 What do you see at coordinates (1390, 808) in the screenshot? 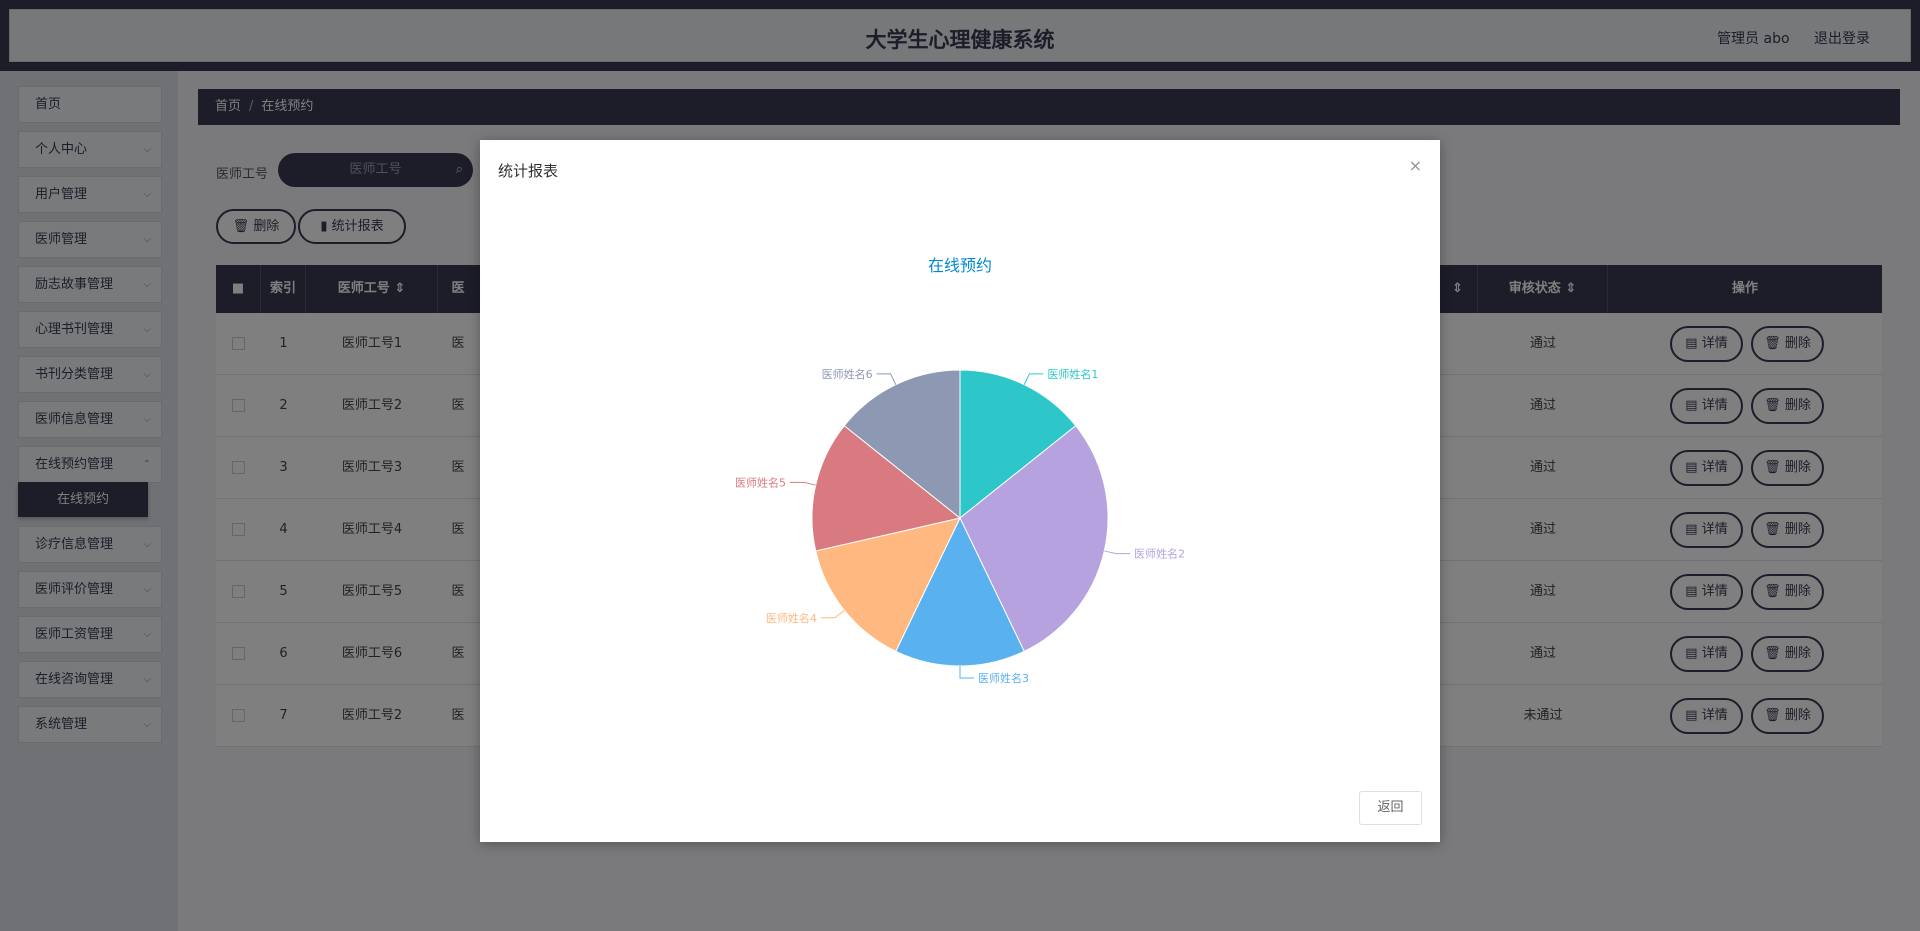
I see `back-button: 返回` at bounding box center [1390, 808].